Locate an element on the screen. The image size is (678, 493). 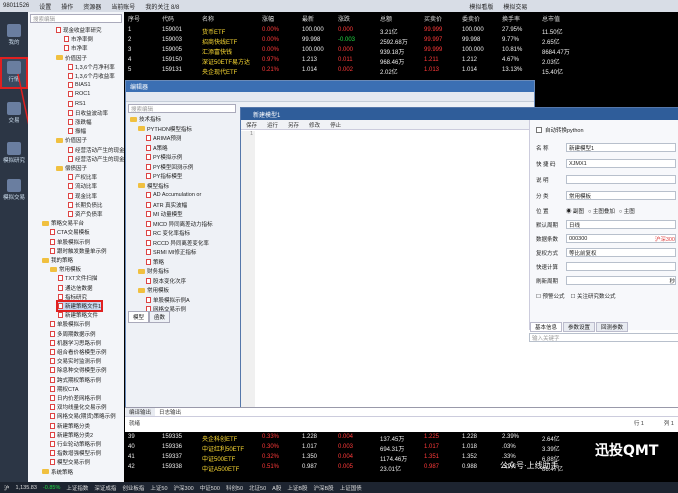
indicator-node: 模型指标 is located at coordinates (153, 186).